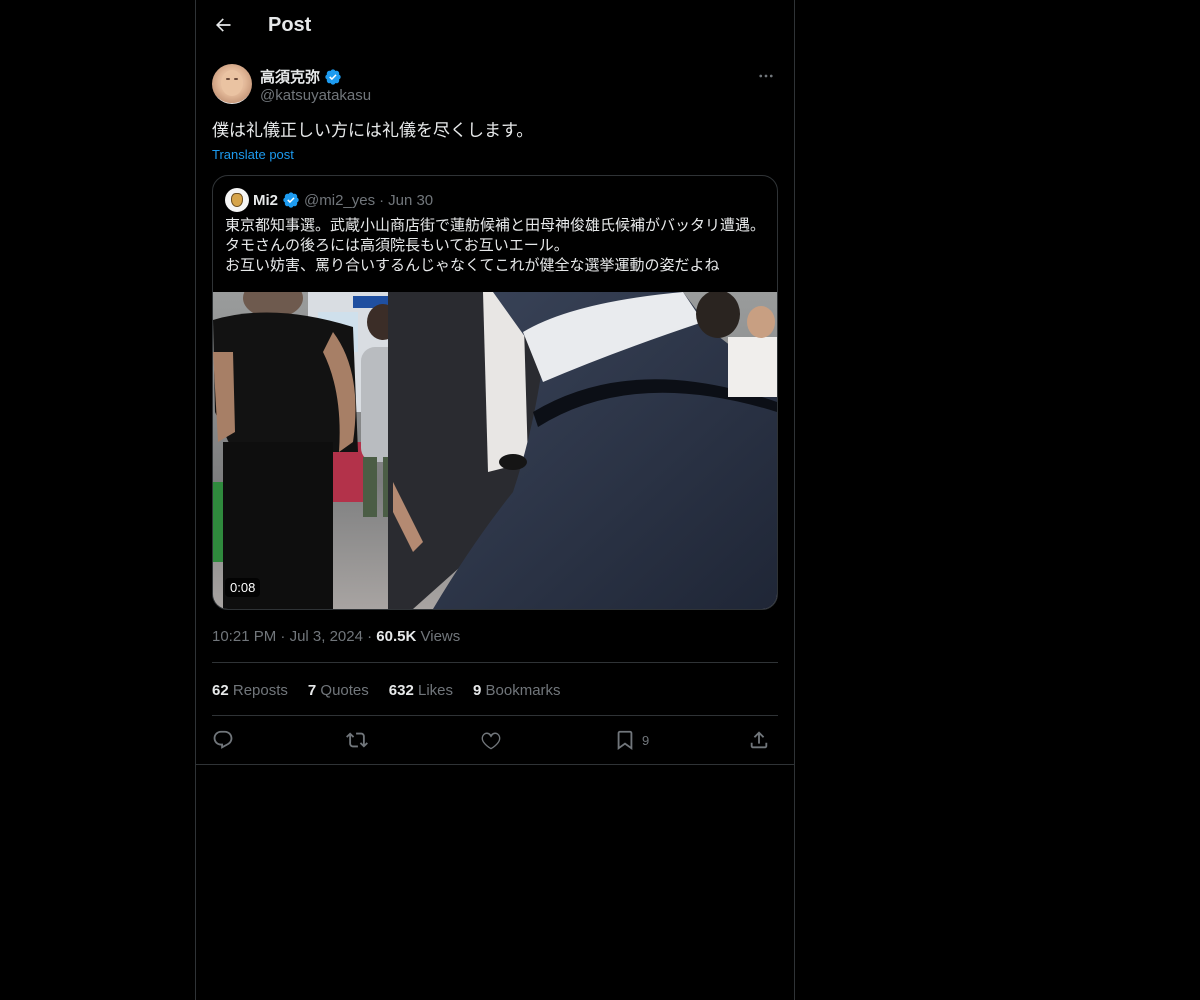  Describe the element at coordinates (237, 200) in the screenshot. I see `quoted-avatar` at that location.